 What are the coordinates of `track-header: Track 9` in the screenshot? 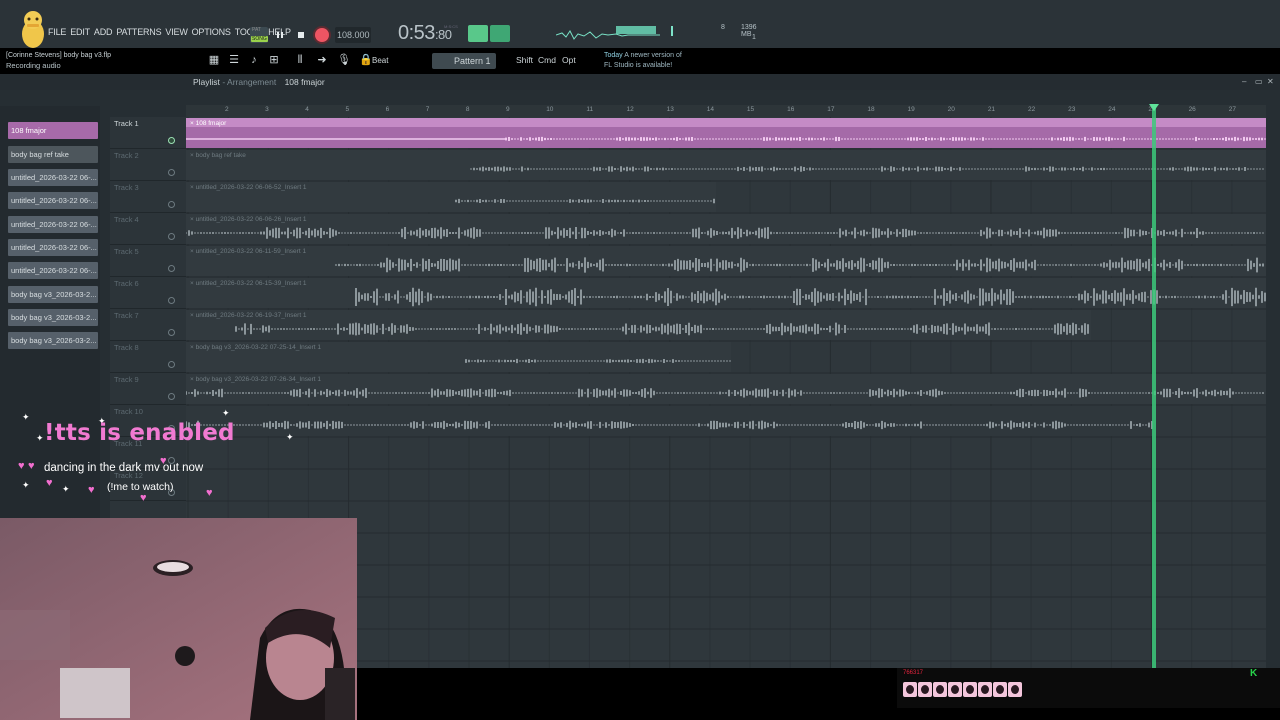 It's located at (148, 389).